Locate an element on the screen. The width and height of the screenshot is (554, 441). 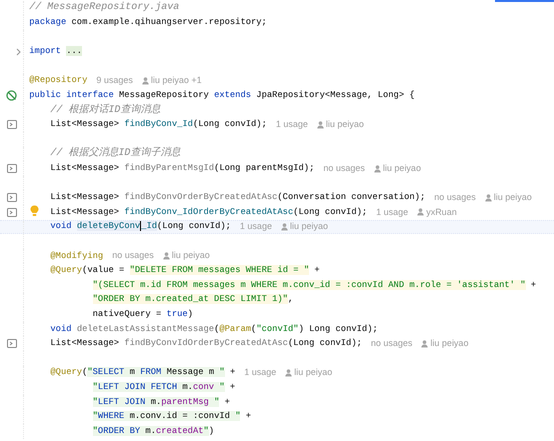
code-line: "LEFT JOIN FETCH m.conv " + is located at coordinates (164, 387).